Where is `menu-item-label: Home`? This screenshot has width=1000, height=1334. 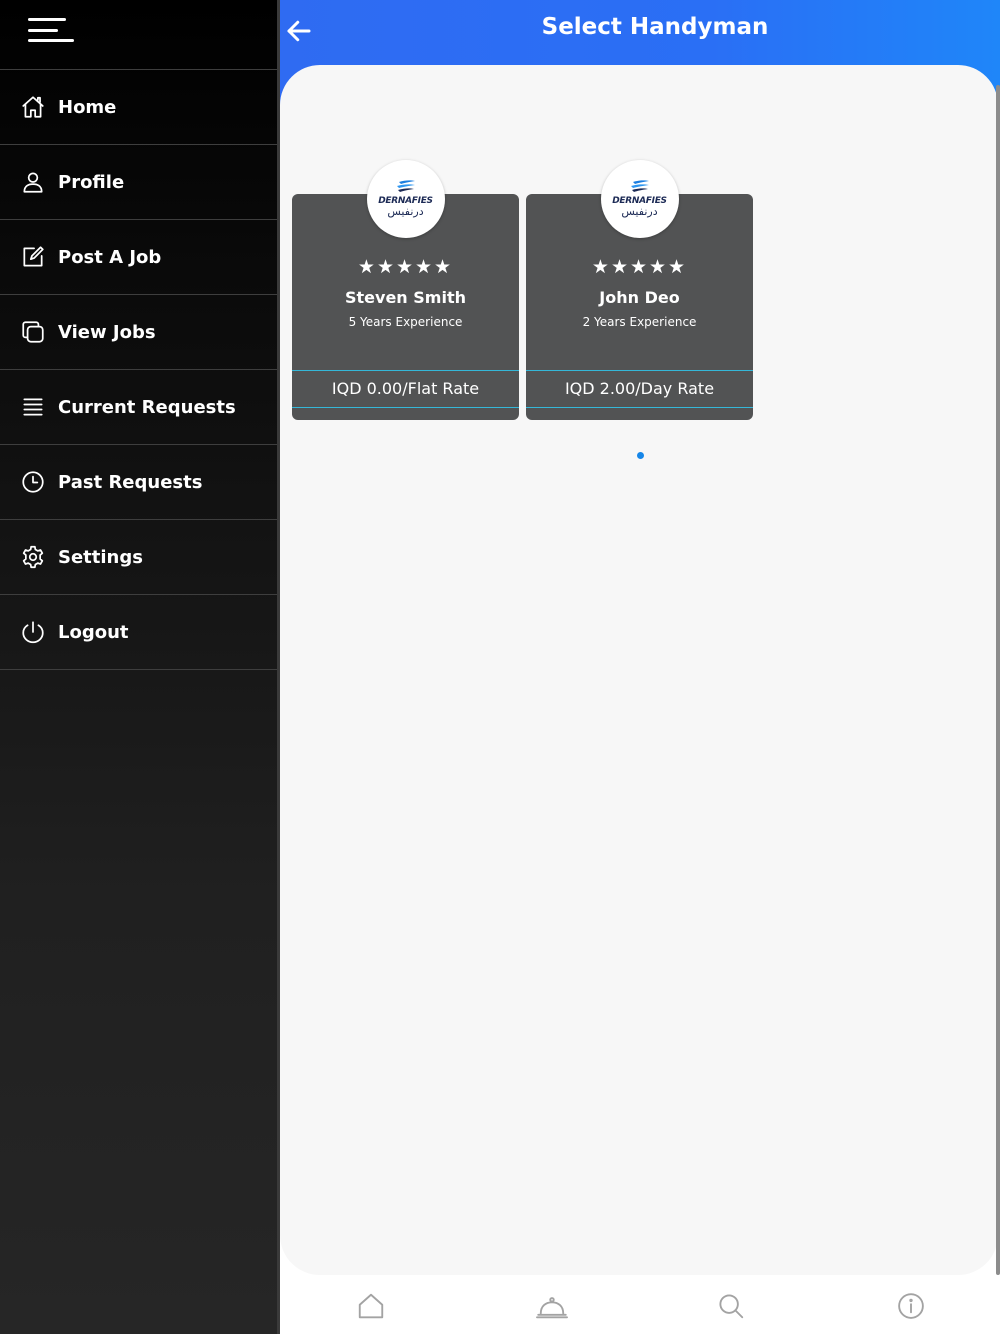 menu-item-label: Home is located at coordinates (87, 107).